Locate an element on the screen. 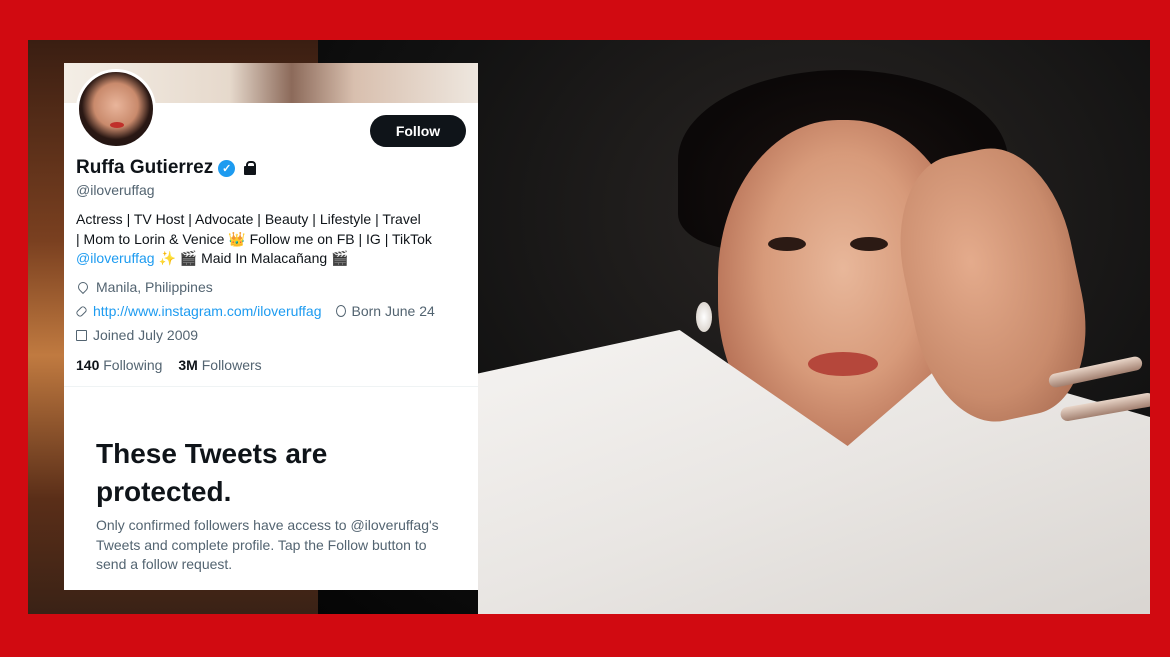  balloon-icon is located at coordinates (340, 311).